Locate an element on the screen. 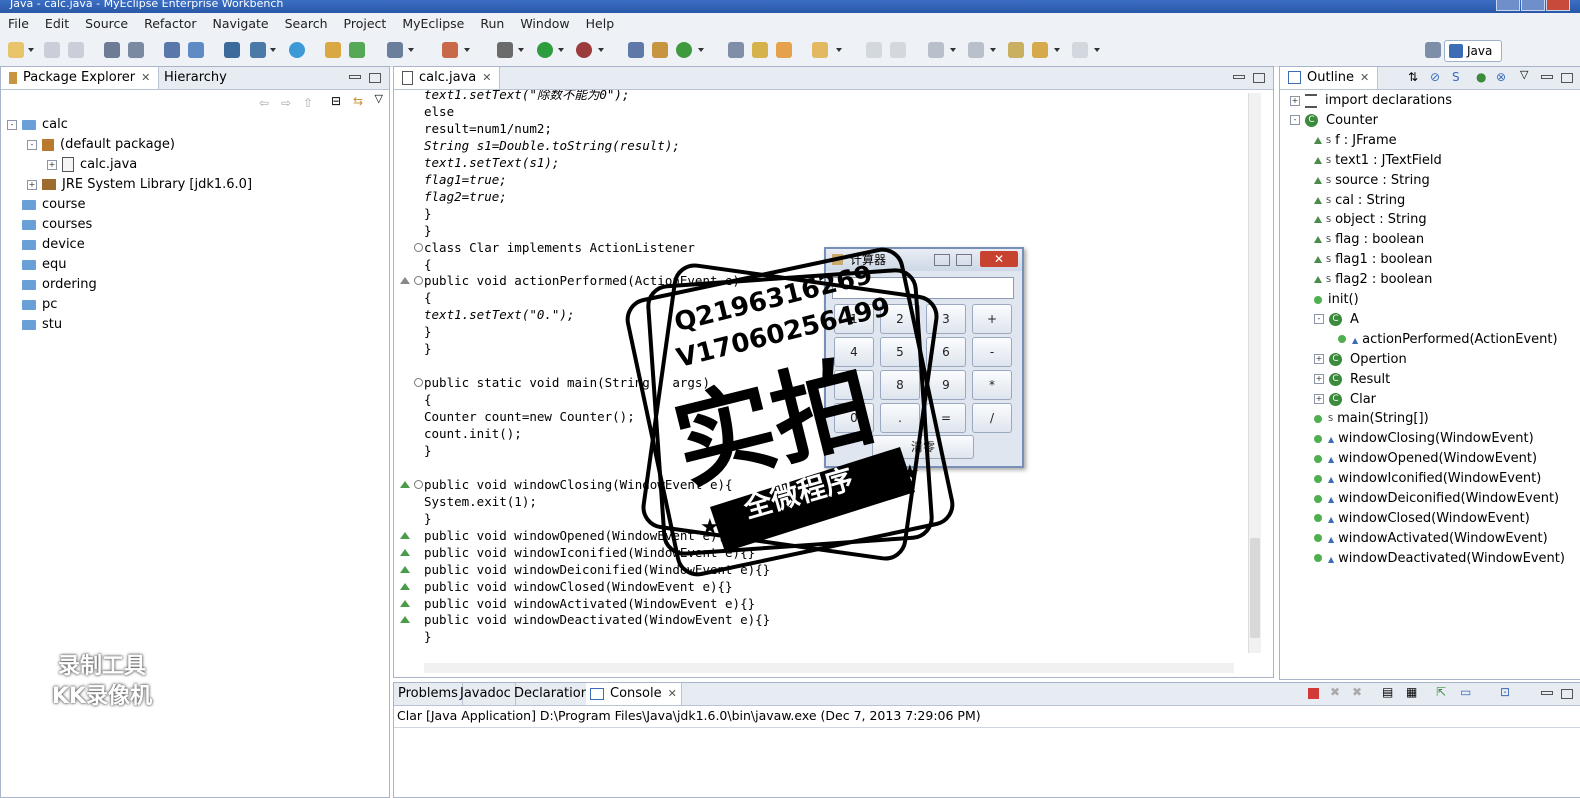  tools-icon is located at coordinates (450, 50).